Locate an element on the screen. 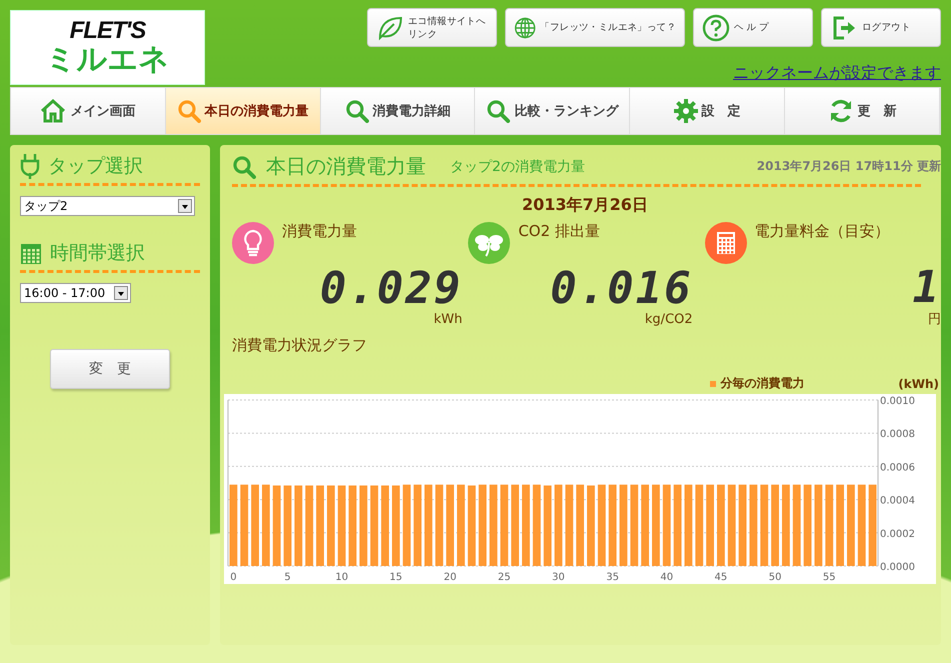 Image resolution: width=951 pixels, height=663 pixels. x-tick-label: 15 is located at coordinates (396, 577).